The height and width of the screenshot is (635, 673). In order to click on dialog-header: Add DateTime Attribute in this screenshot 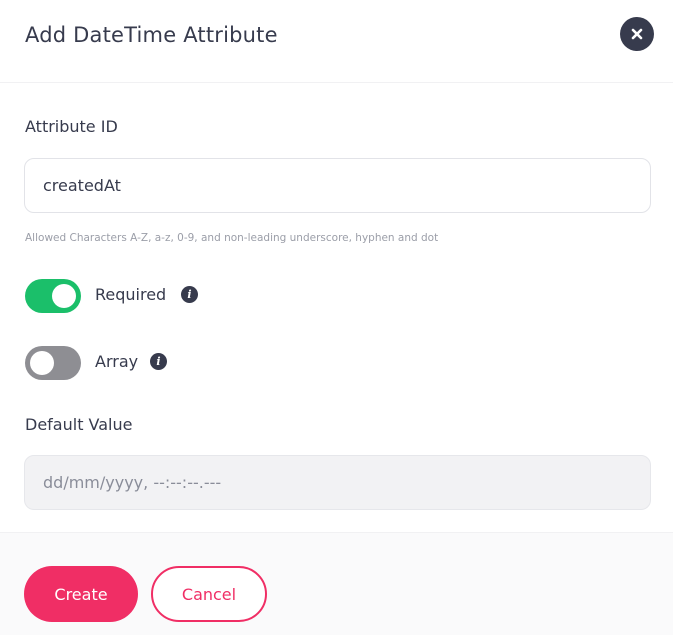, I will do `click(336, 41)`.